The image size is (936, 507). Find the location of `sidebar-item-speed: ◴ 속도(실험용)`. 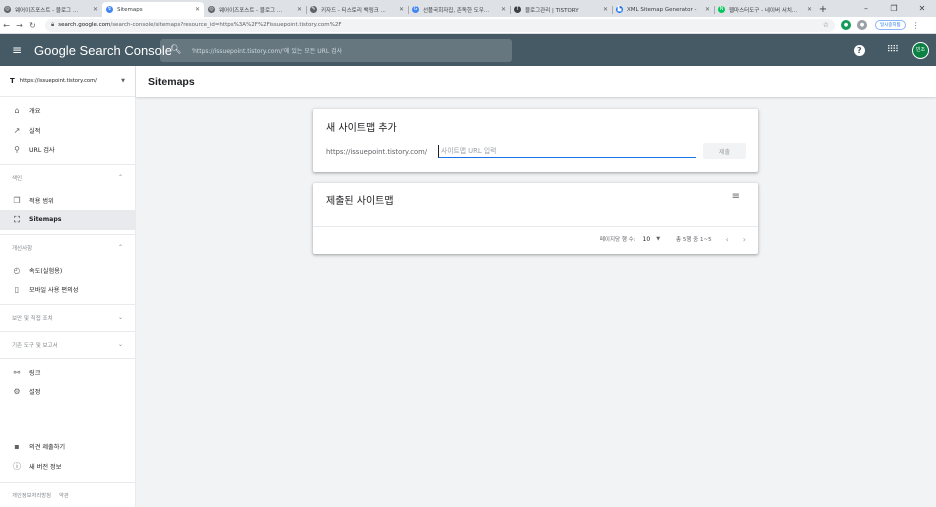

sidebar-item-speed: ◴ 속도(실험용) is located at coordinates (67, 271).